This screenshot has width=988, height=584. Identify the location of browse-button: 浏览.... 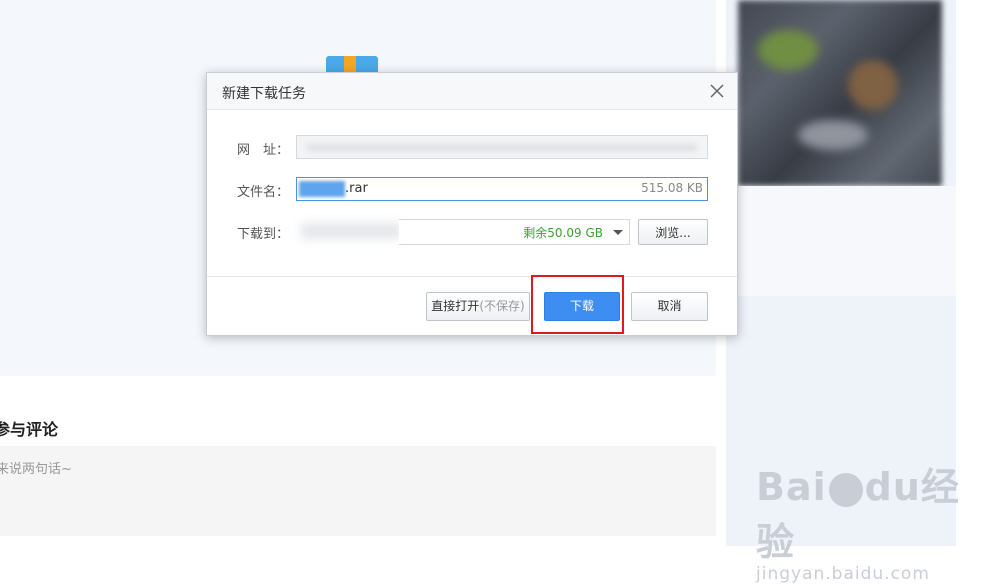
(673, 232).